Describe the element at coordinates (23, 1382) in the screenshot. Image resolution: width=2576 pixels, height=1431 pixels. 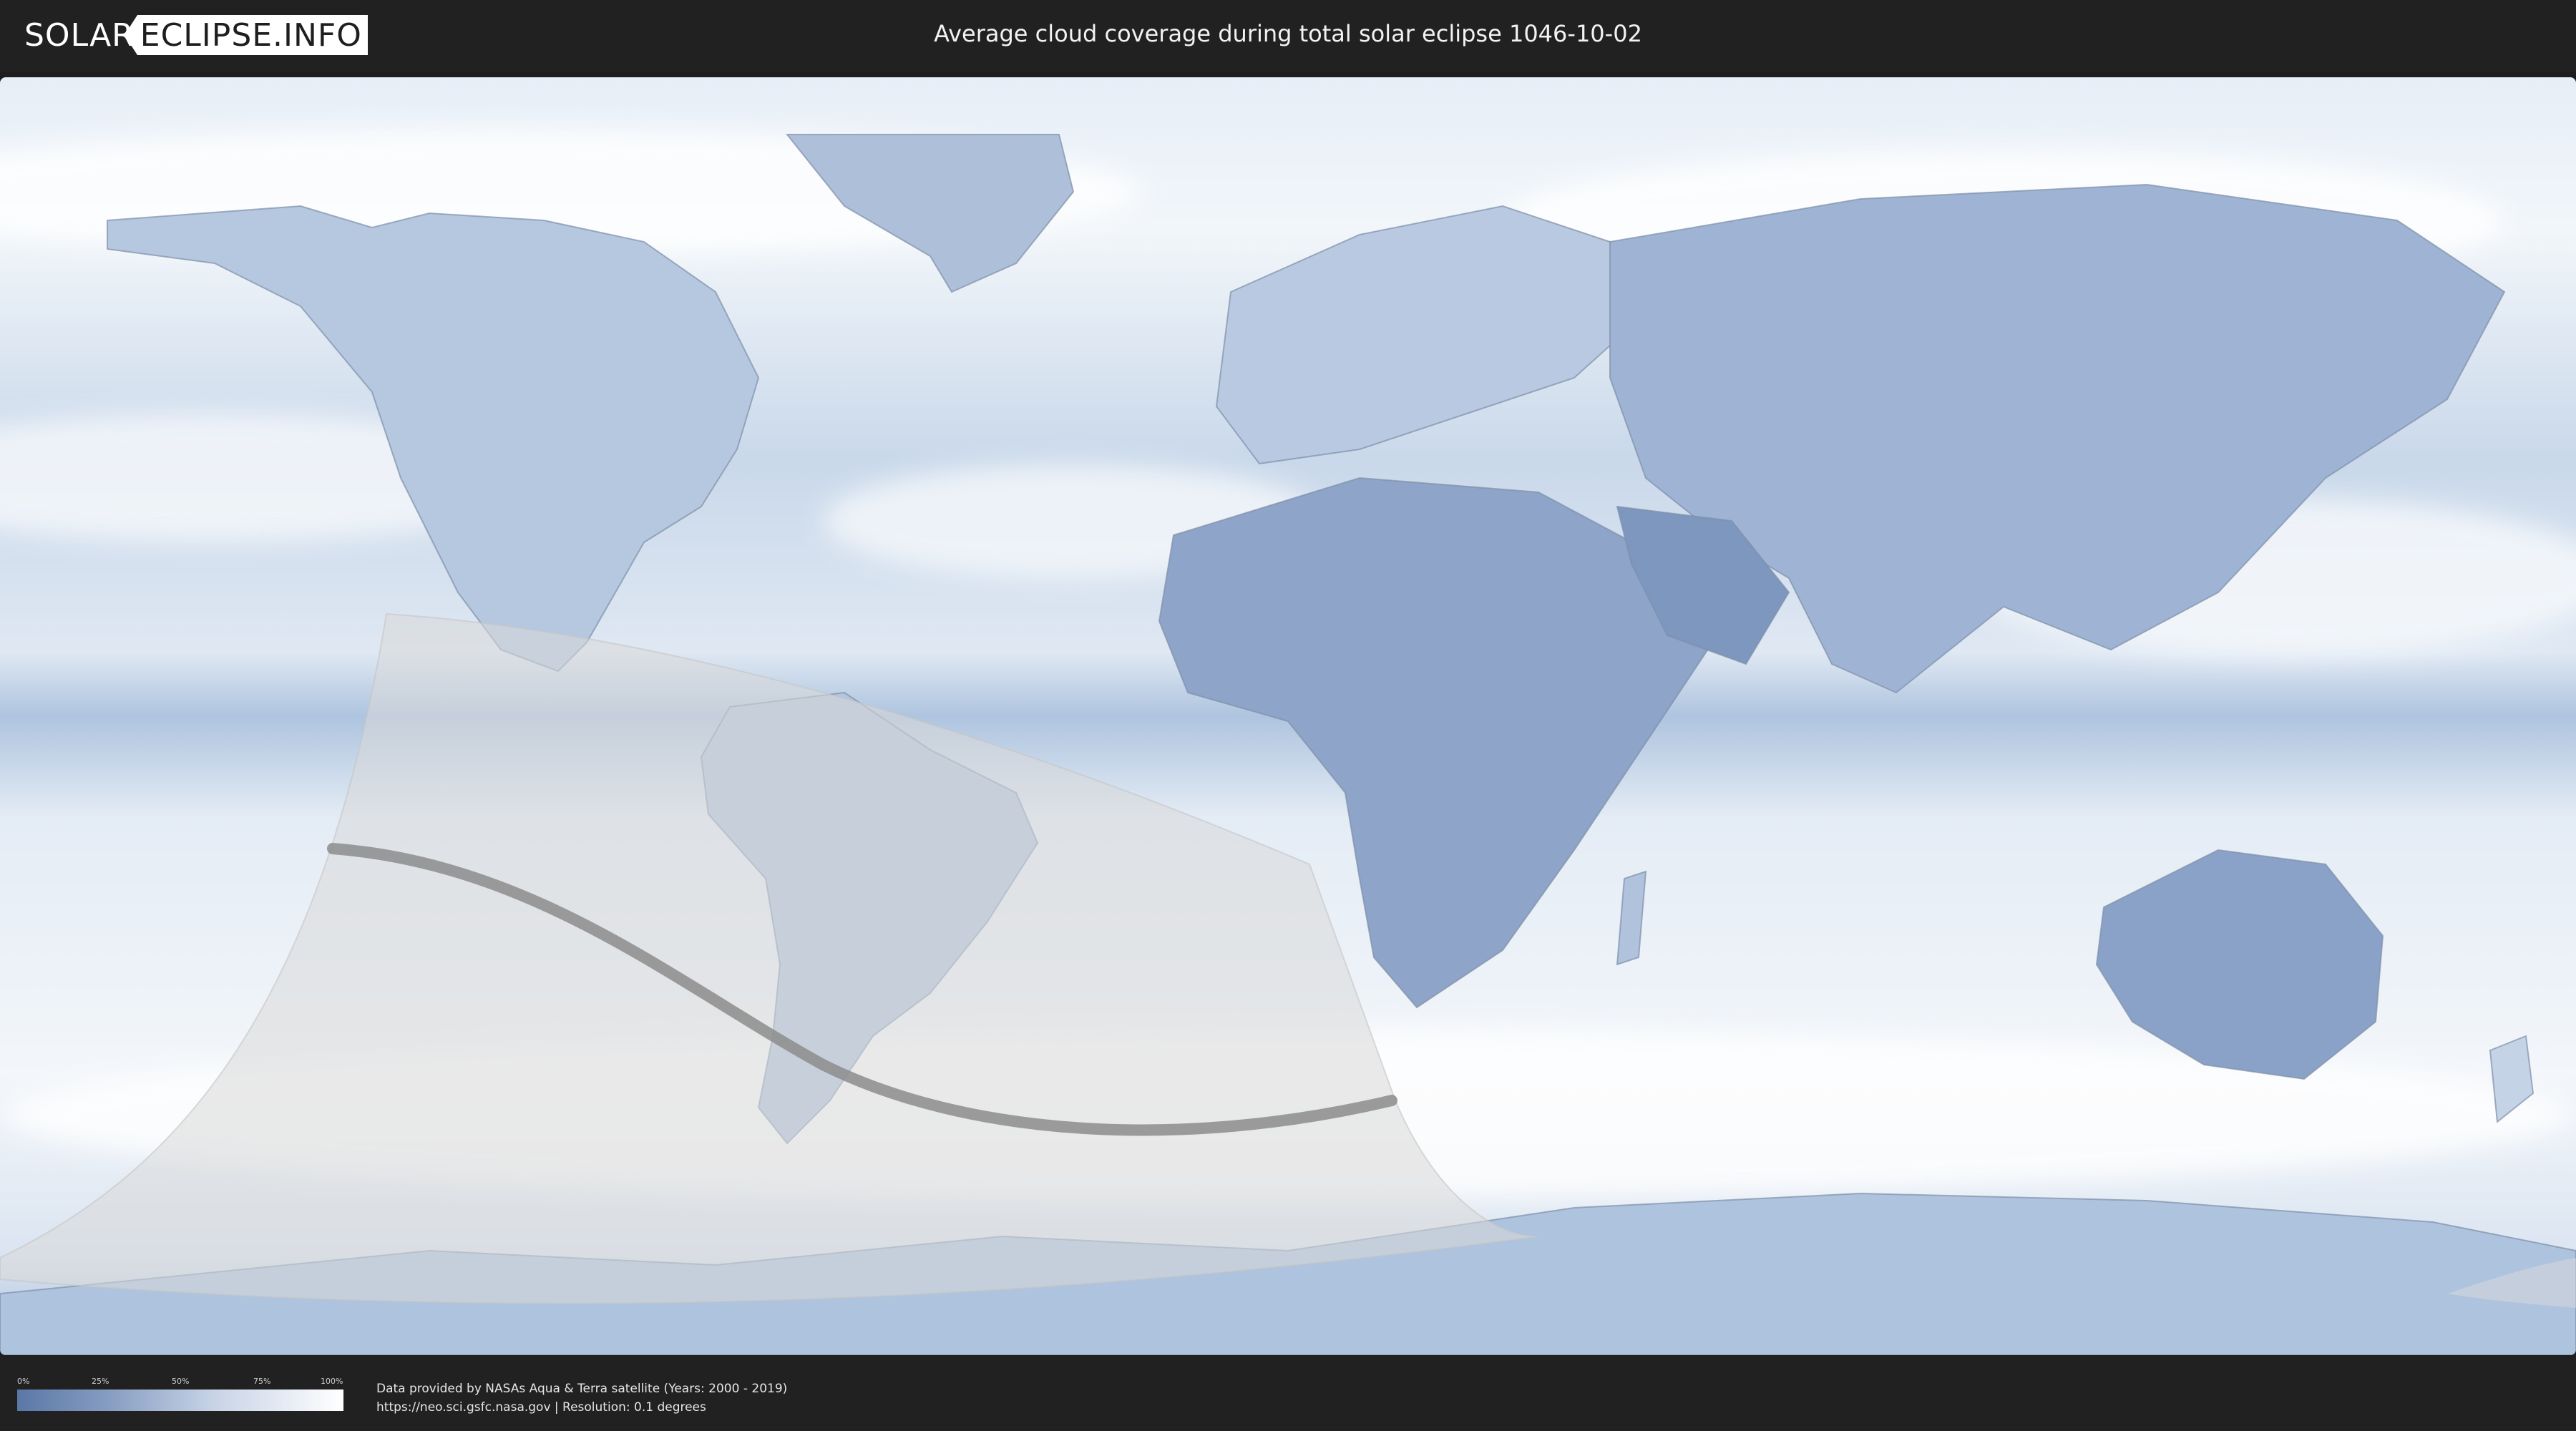
I see `legend-tick-0: 0%` at that location.